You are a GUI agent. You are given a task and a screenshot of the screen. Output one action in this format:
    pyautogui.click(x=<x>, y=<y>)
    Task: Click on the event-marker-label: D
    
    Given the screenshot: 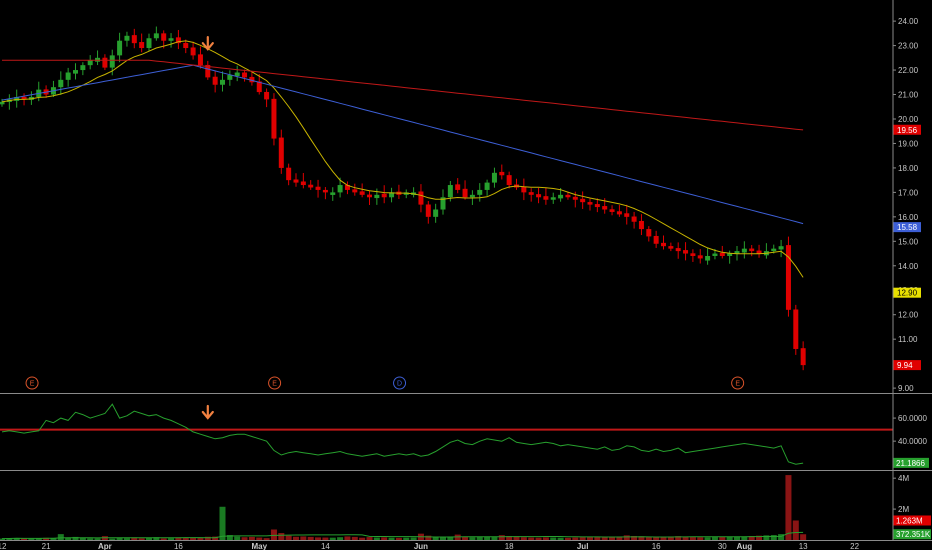 What is the action you would take?
    pyautogui.click(x=399, y=384)
    